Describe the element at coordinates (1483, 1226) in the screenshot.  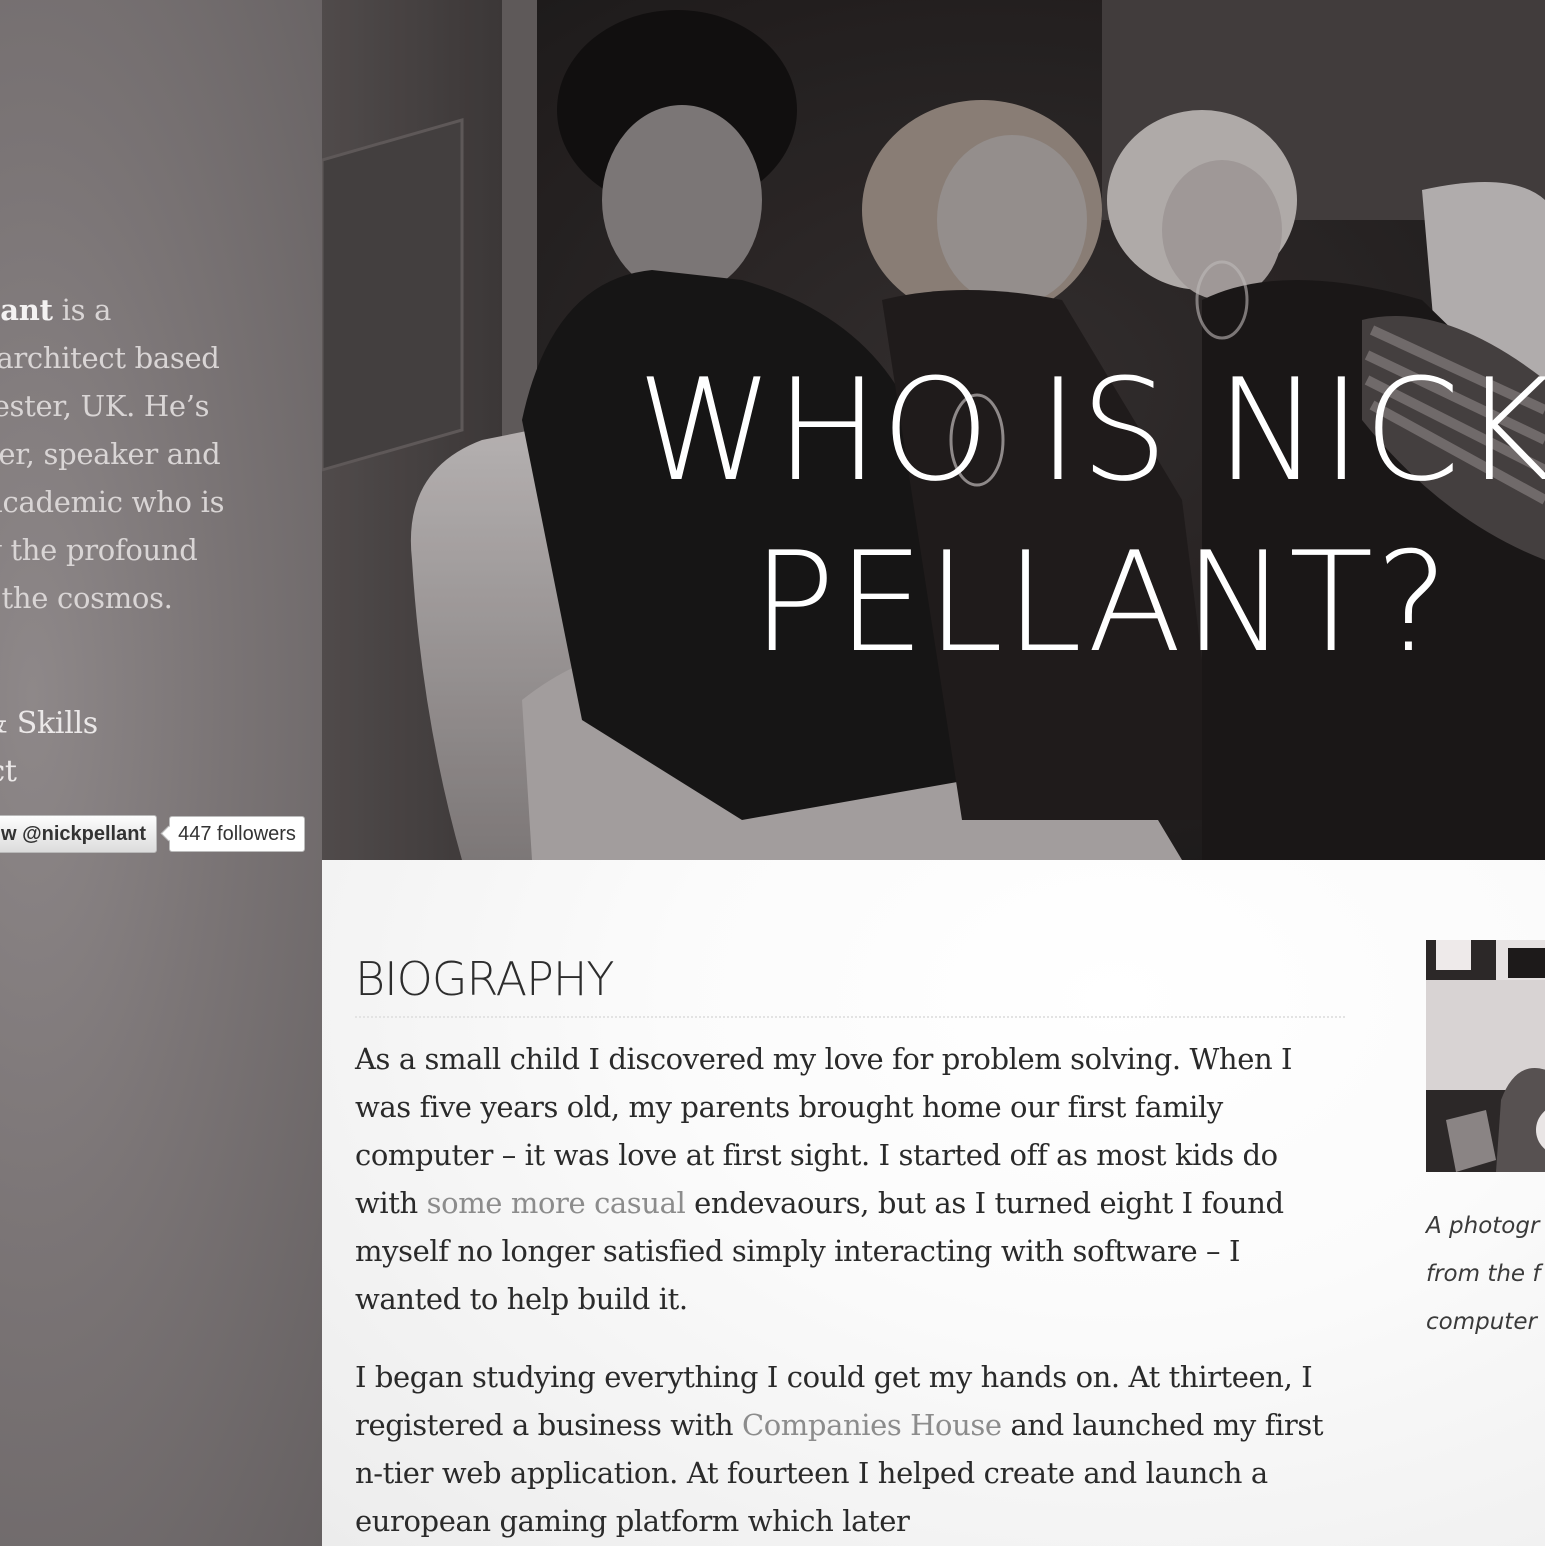
I see `caption-line: A photogr` at that location.